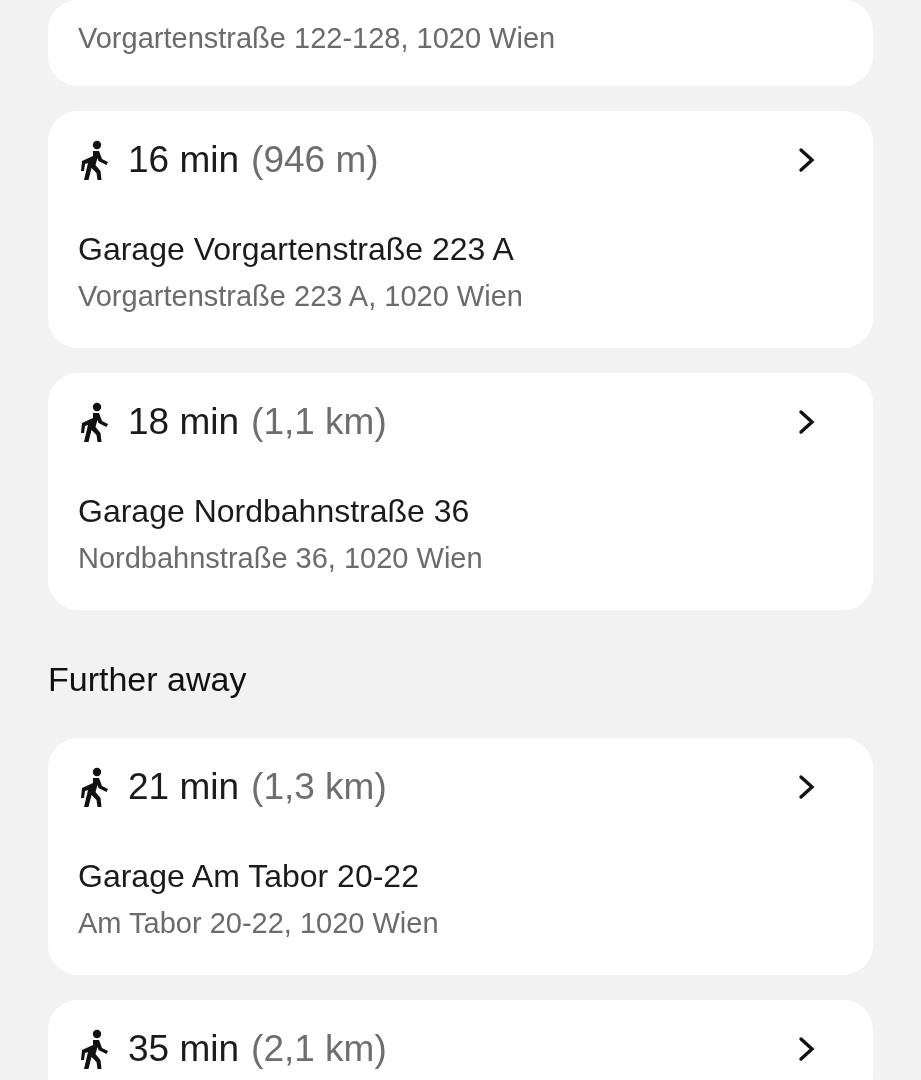 This screenshot has height=1080, width=921. I want to click on garage-name: Garage Vorgartenstraße 223 A, so click(296, 249).